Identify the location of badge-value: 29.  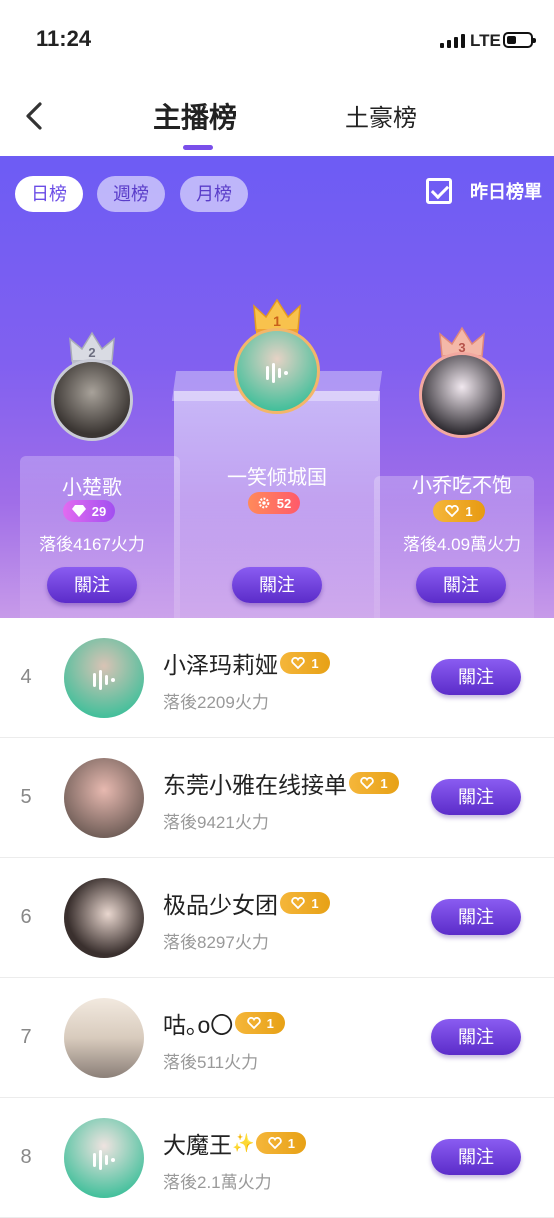
(99, 511).